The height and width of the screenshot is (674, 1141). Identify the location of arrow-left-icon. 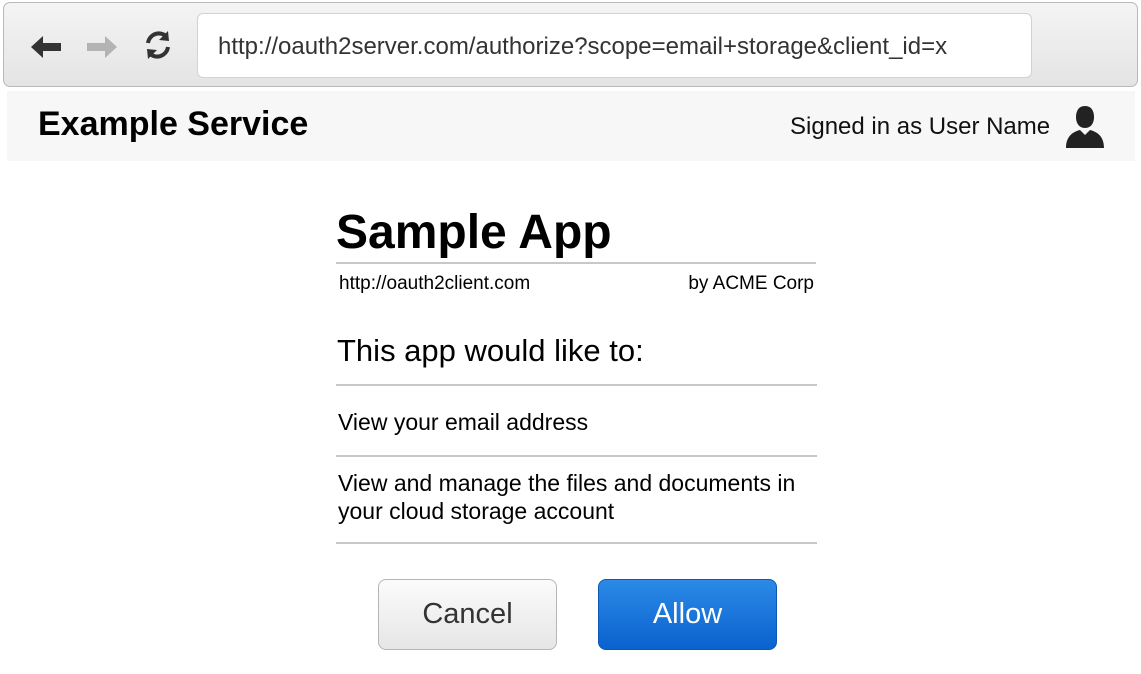
(46, 47).